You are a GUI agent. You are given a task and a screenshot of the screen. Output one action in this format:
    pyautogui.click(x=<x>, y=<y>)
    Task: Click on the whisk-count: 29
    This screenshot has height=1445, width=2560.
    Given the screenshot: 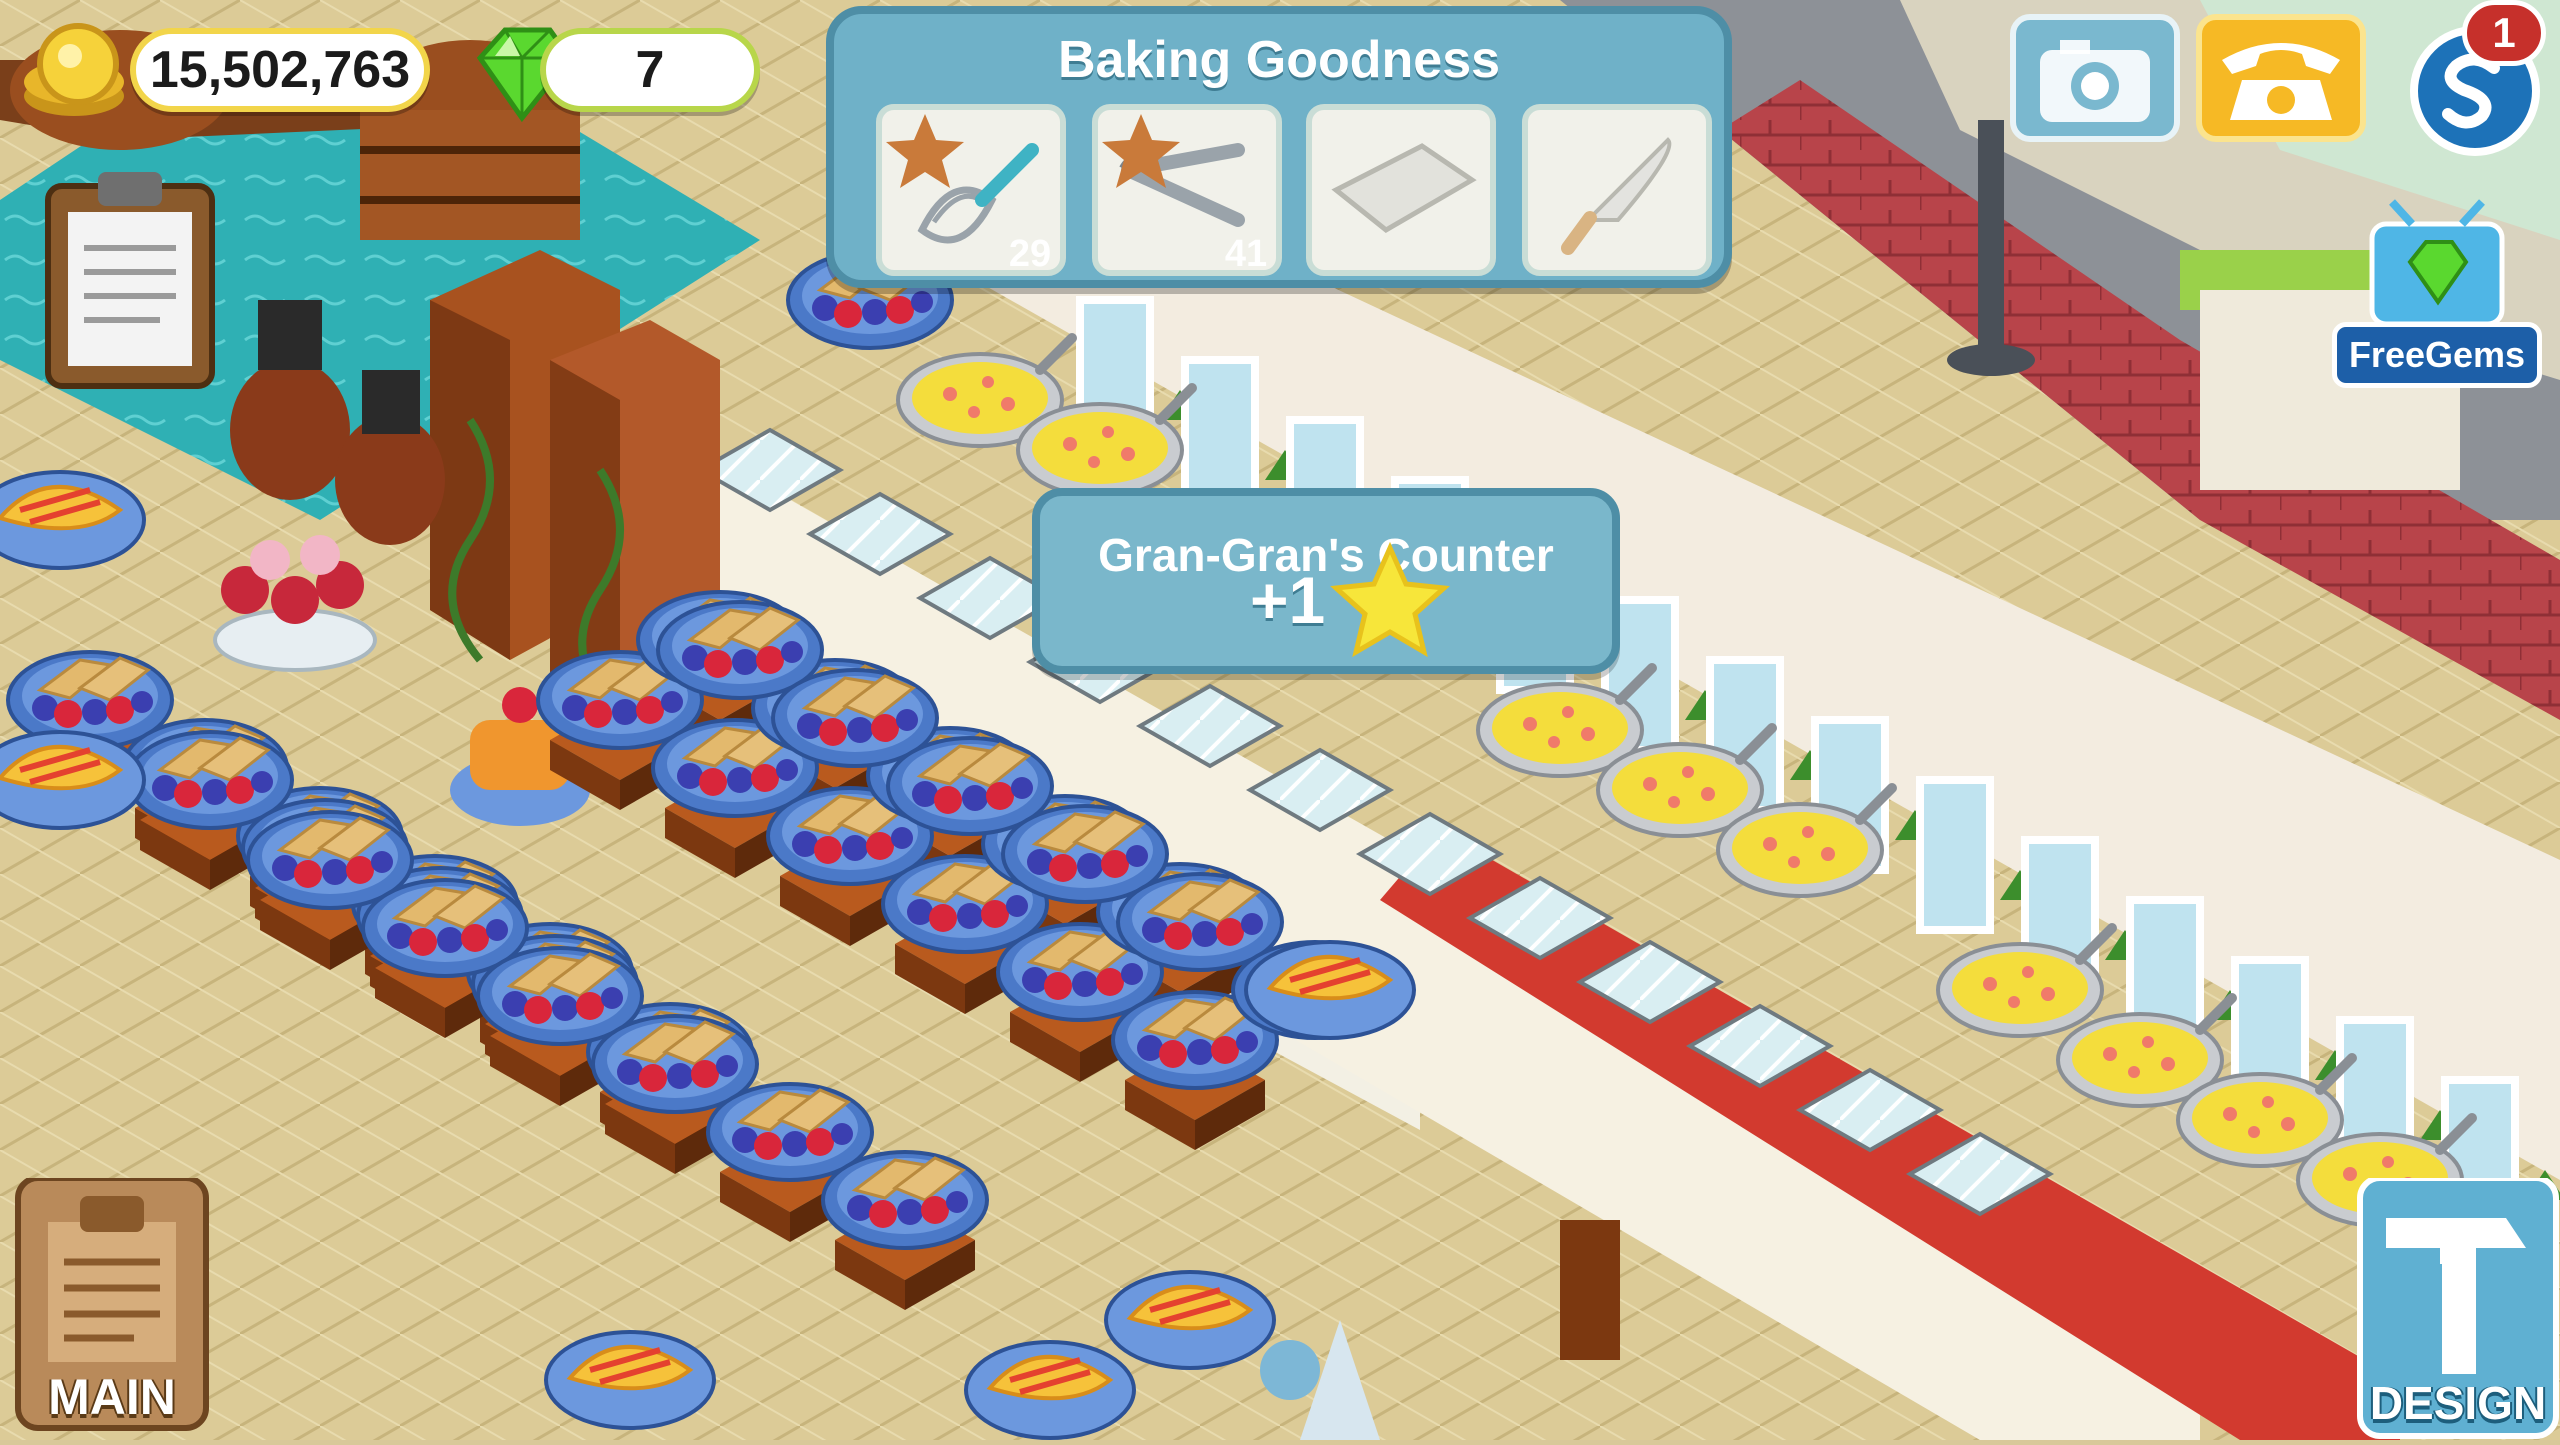 What is the action you would take?
    pyautogui.click(x=1030, y=254)
    